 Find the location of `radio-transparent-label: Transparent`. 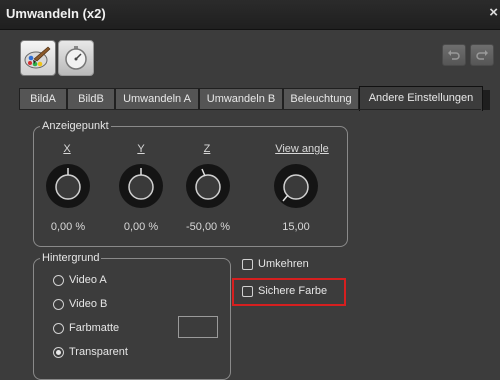

radio-transparent-label: Transparent is located at coordinates (98, 352).